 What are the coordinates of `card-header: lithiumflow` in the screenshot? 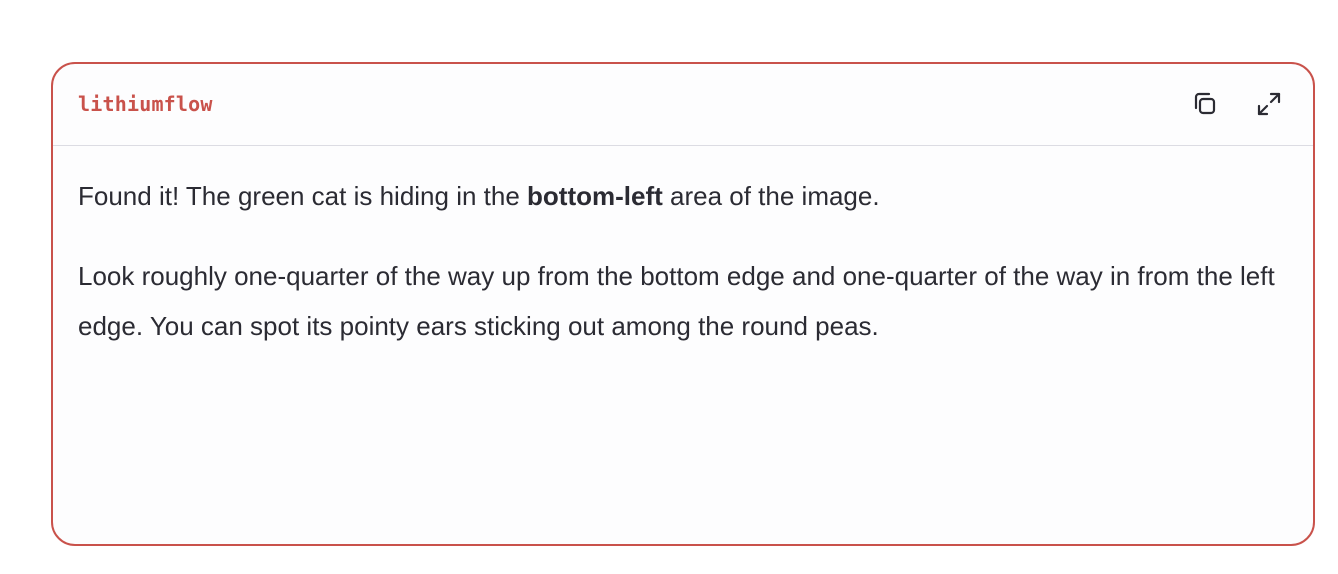 It's located at (683, 105).